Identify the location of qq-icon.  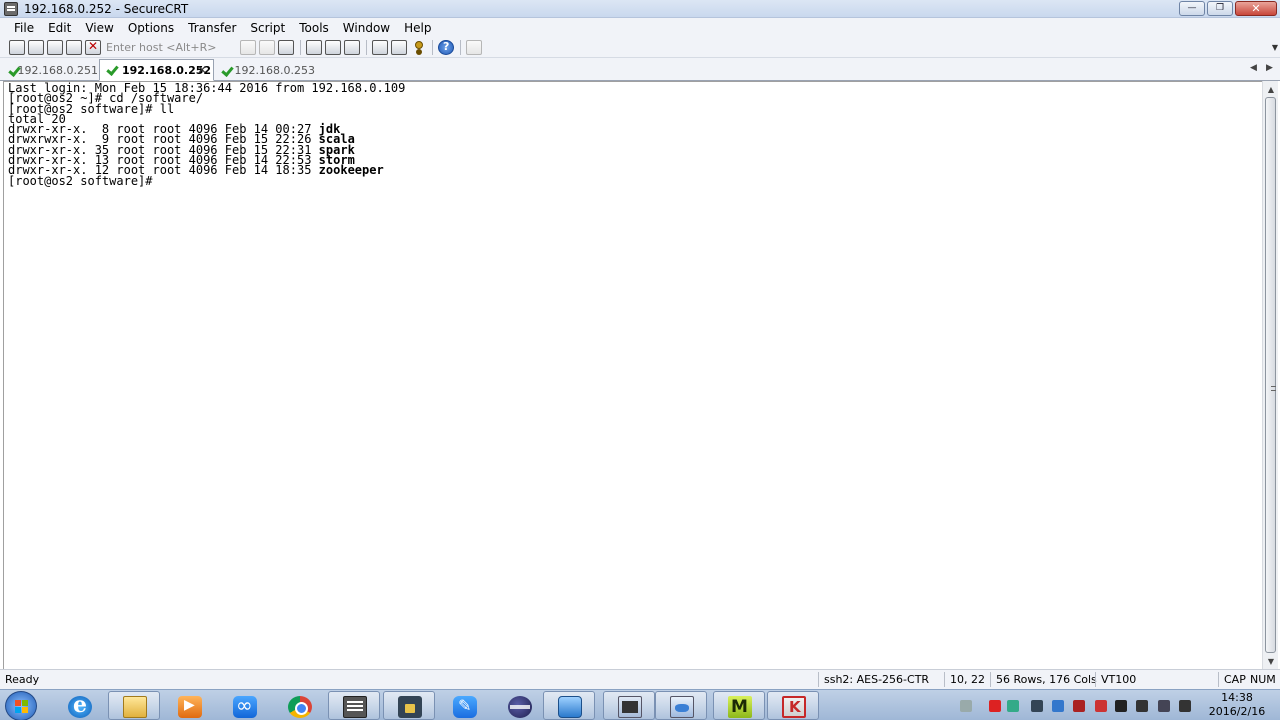
(1121, 706).